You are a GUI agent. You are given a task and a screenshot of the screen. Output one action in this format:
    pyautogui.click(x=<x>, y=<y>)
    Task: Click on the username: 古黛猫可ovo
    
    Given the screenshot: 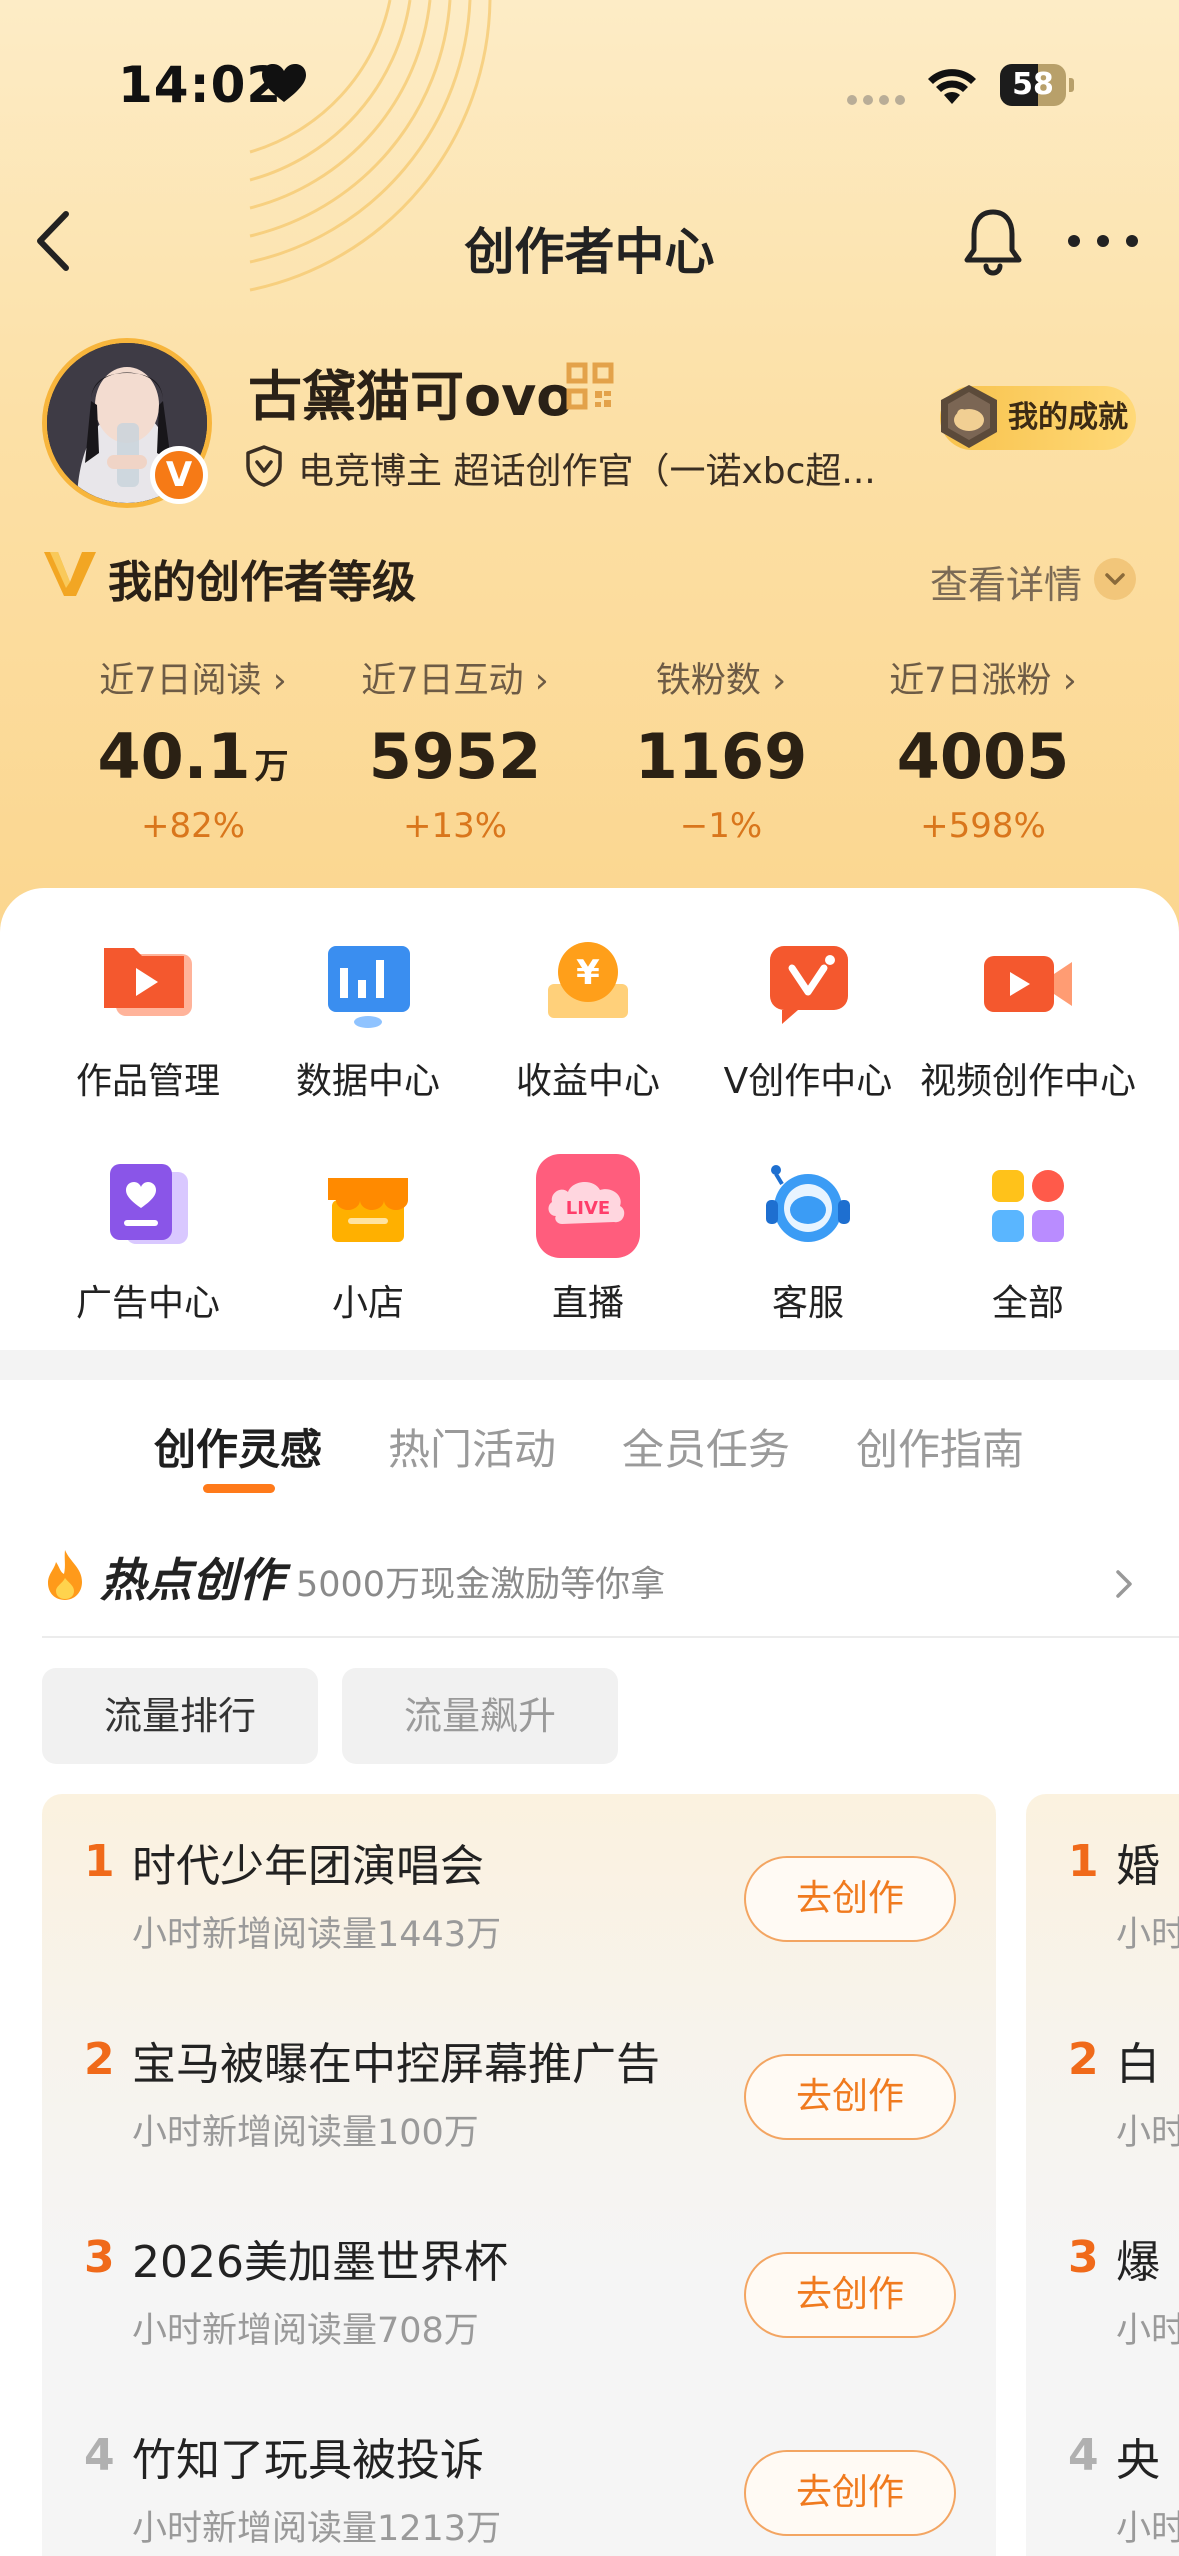 What is the action you would take?
    pyautogui.click(x=411, y=396)
    